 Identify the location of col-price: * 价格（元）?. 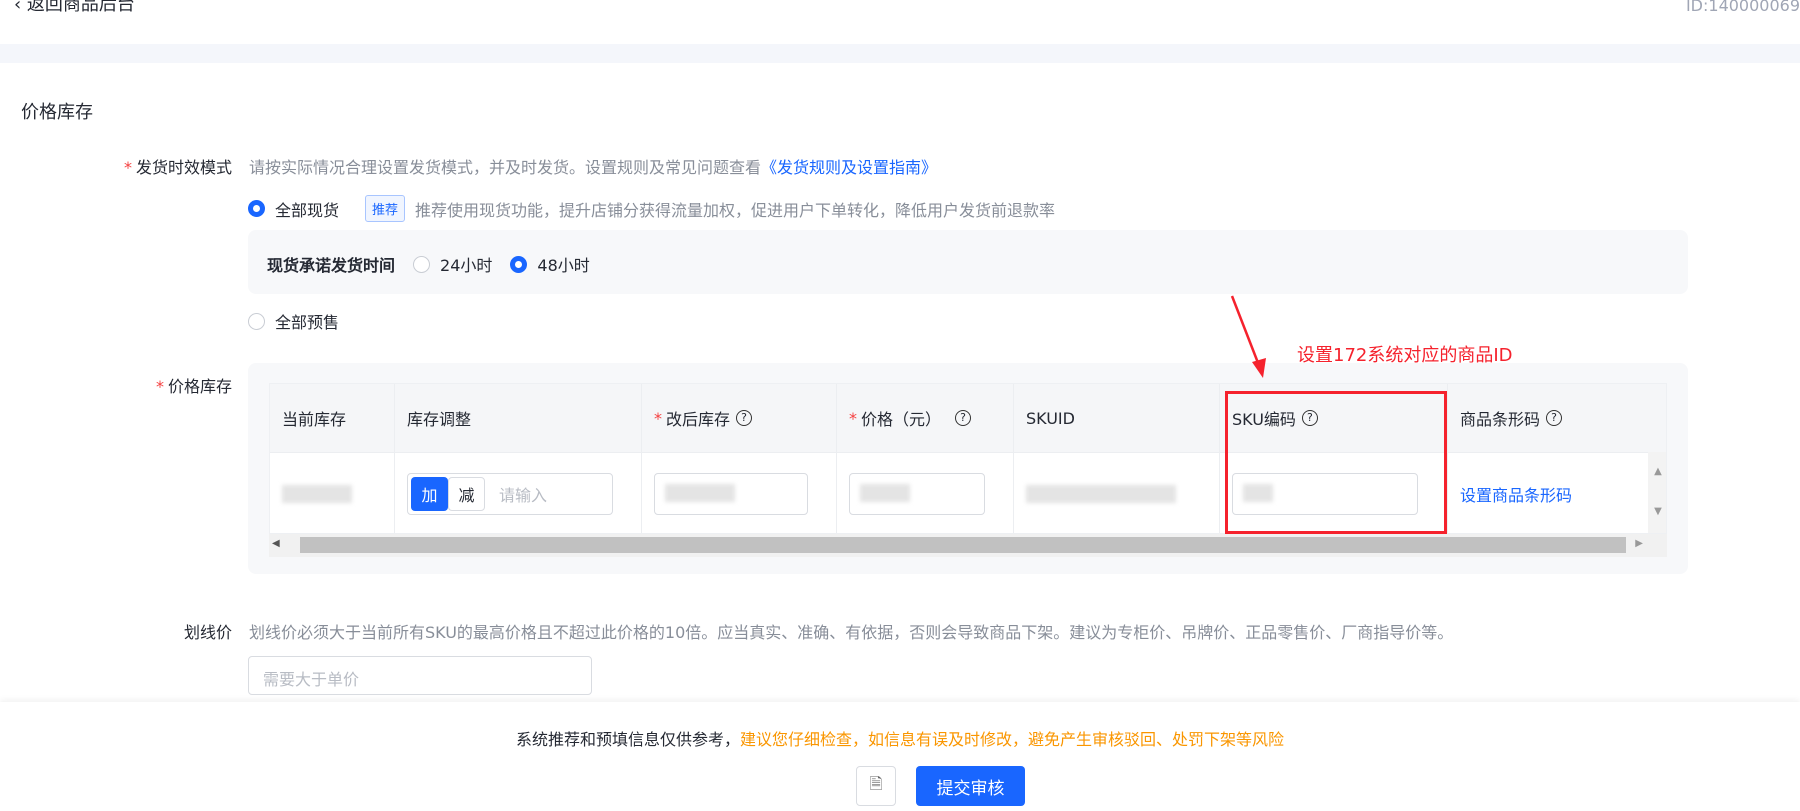
(925, 418).